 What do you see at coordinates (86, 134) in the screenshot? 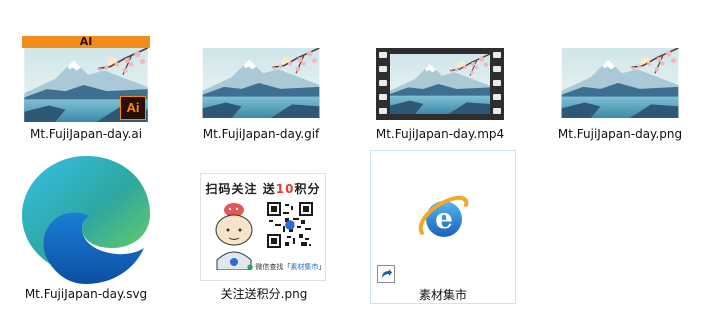
I see `file-name: Mt.FujiJapan-day.ai` at bounding box center [86, 134].